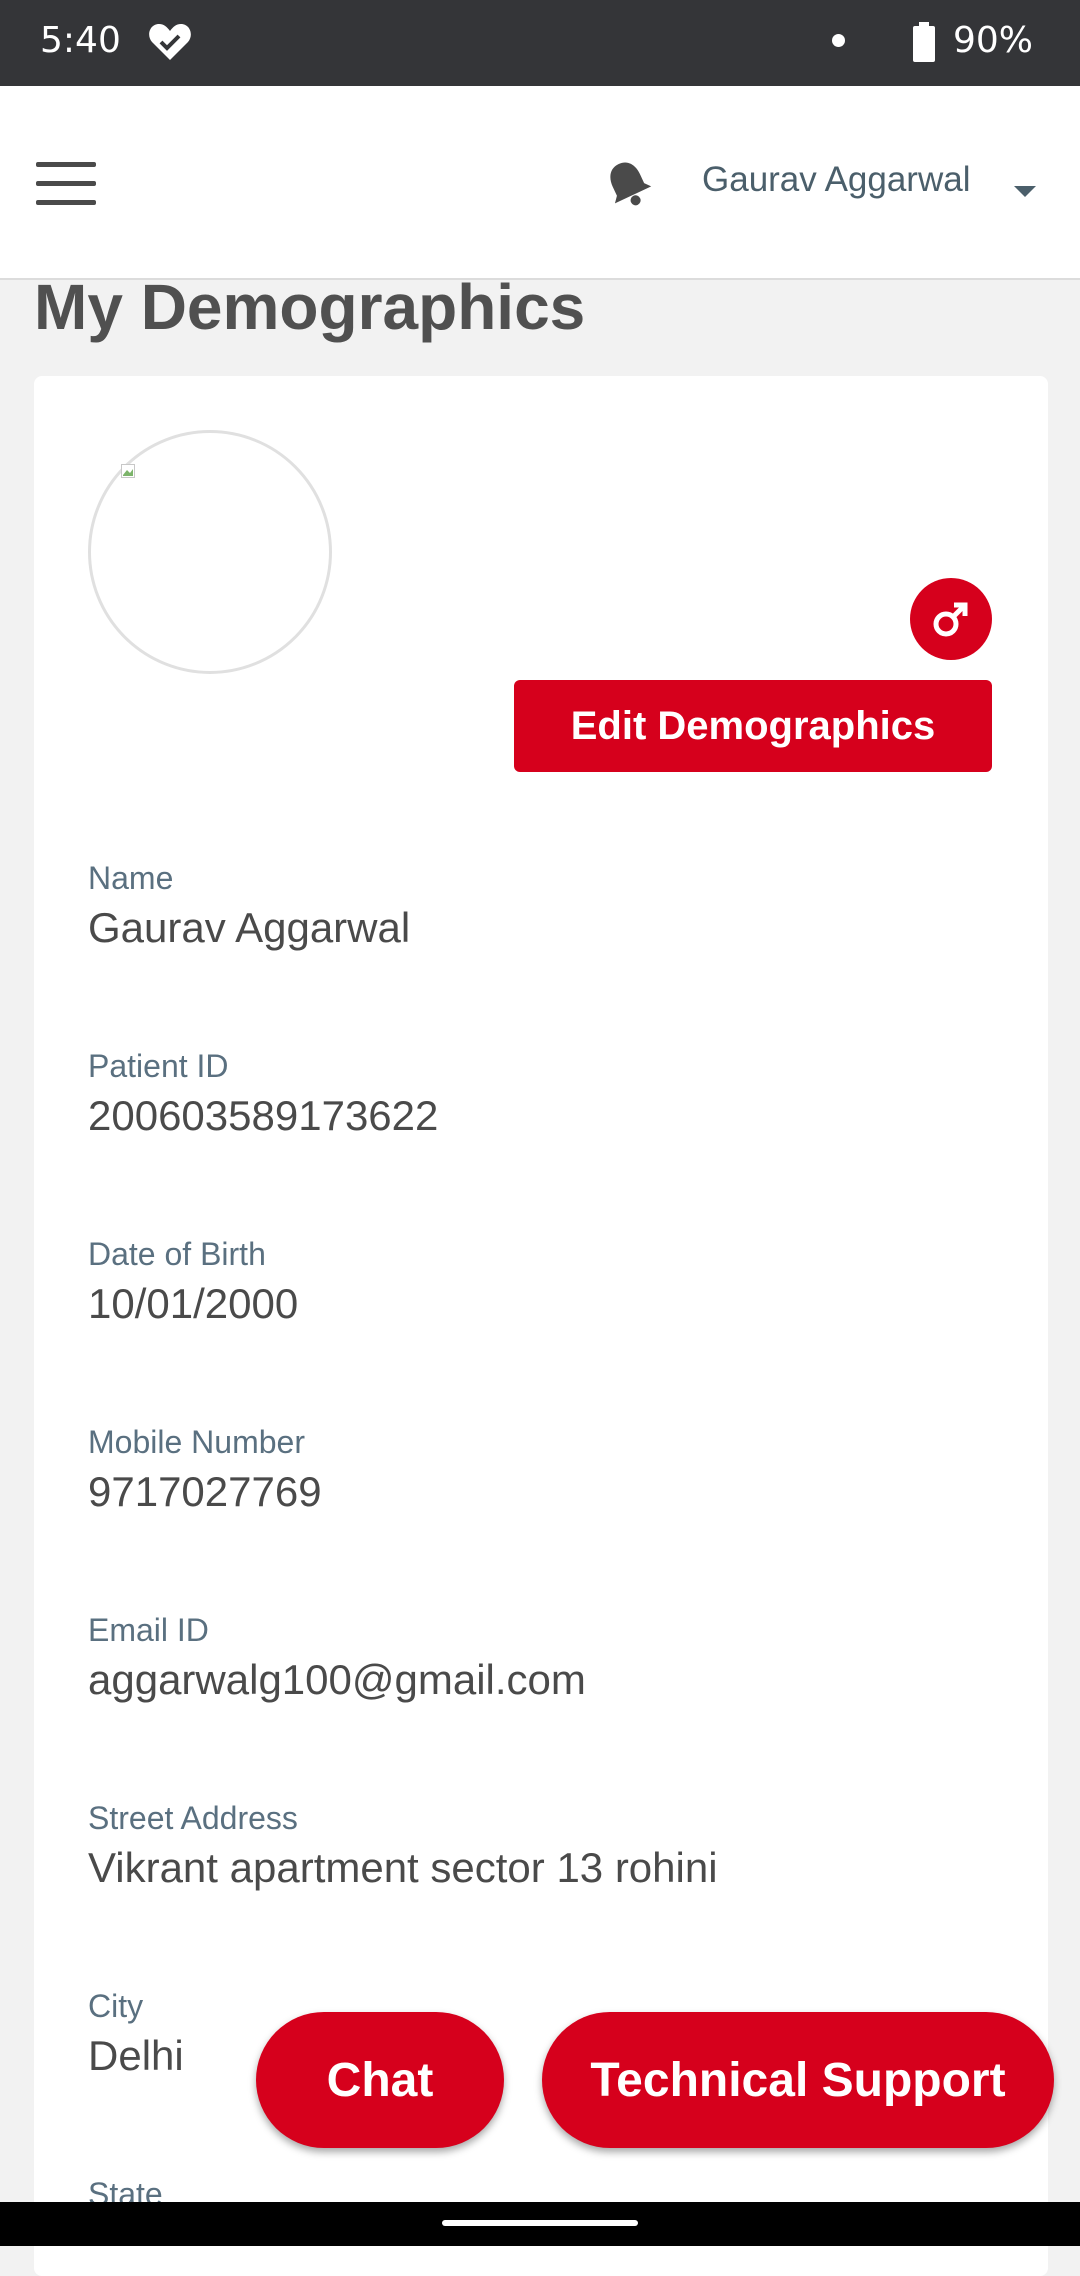 The height and width of the screenshot is (2276, 1080). Describe the element at coordinates (798, 2080) in the screenshot. I see `technical-support-button: Technical Support` at that location.